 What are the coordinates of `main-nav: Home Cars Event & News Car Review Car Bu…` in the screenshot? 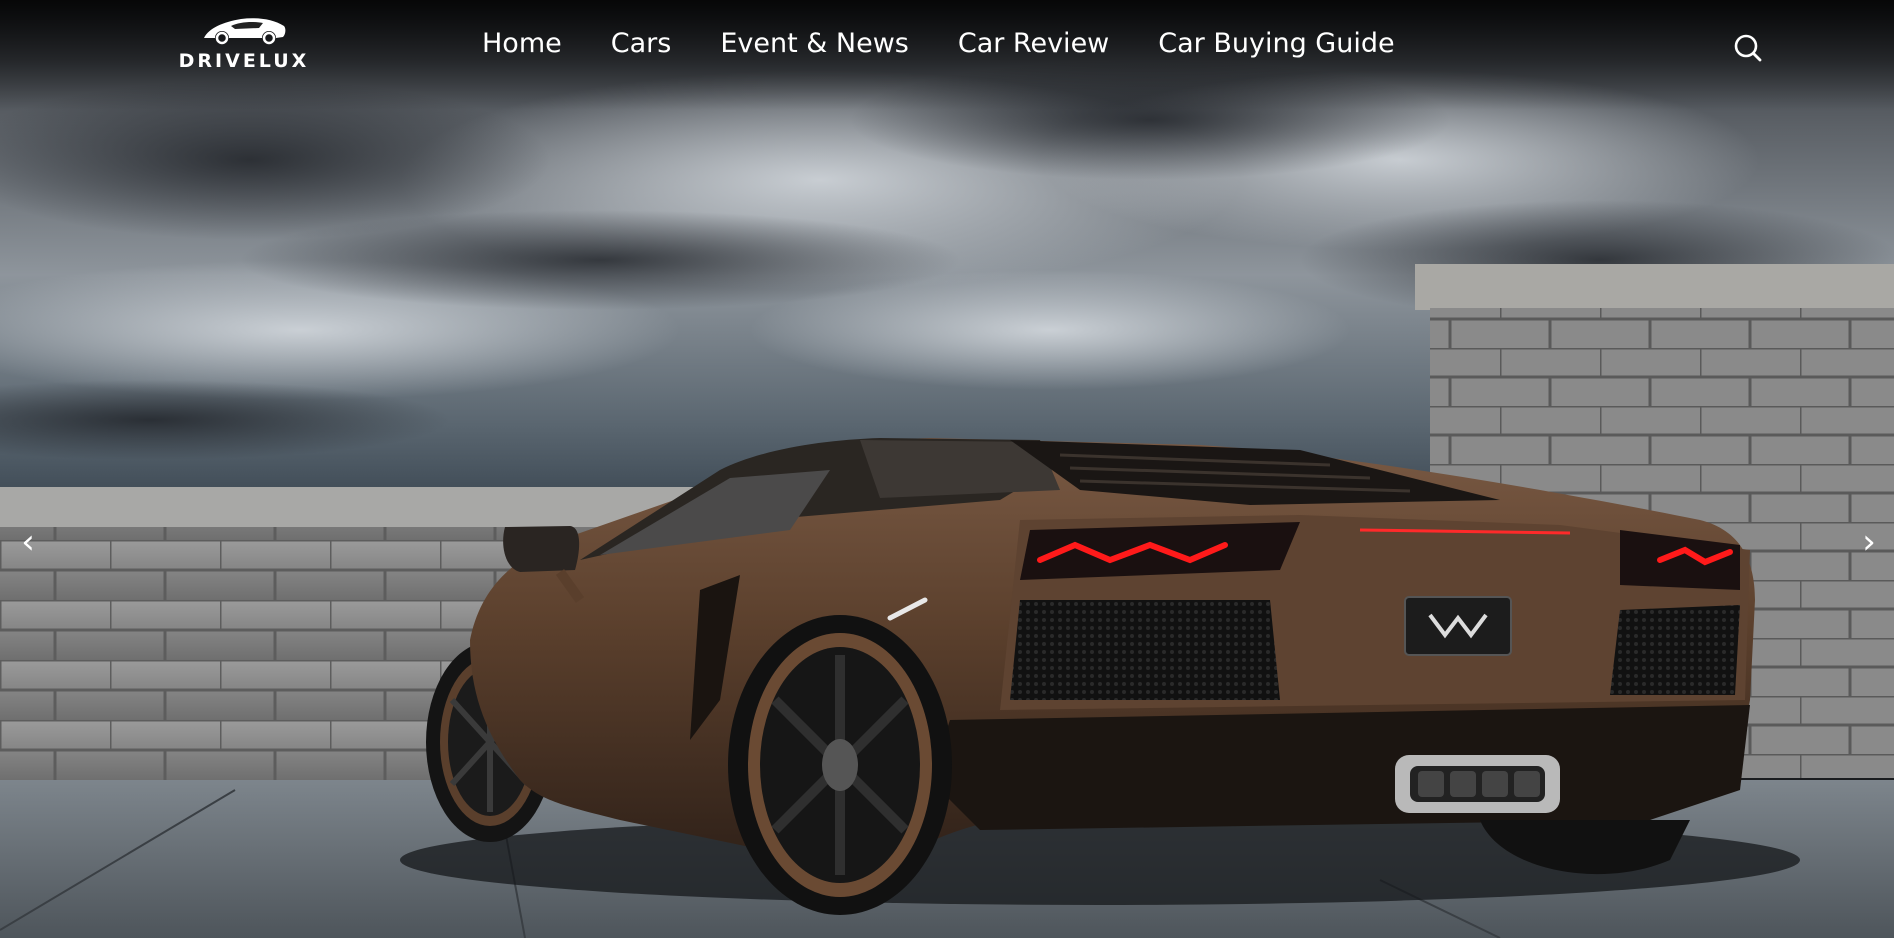 It's located at (938, 43).